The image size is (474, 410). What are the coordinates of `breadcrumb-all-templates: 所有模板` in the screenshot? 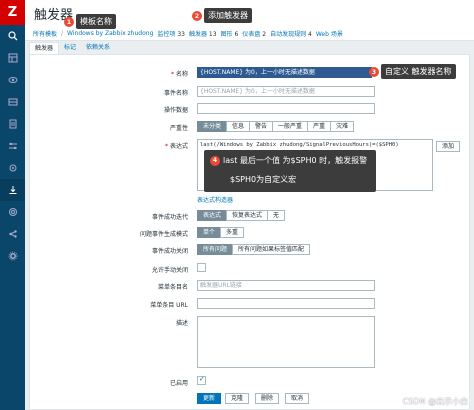 It's located at (45, 33).